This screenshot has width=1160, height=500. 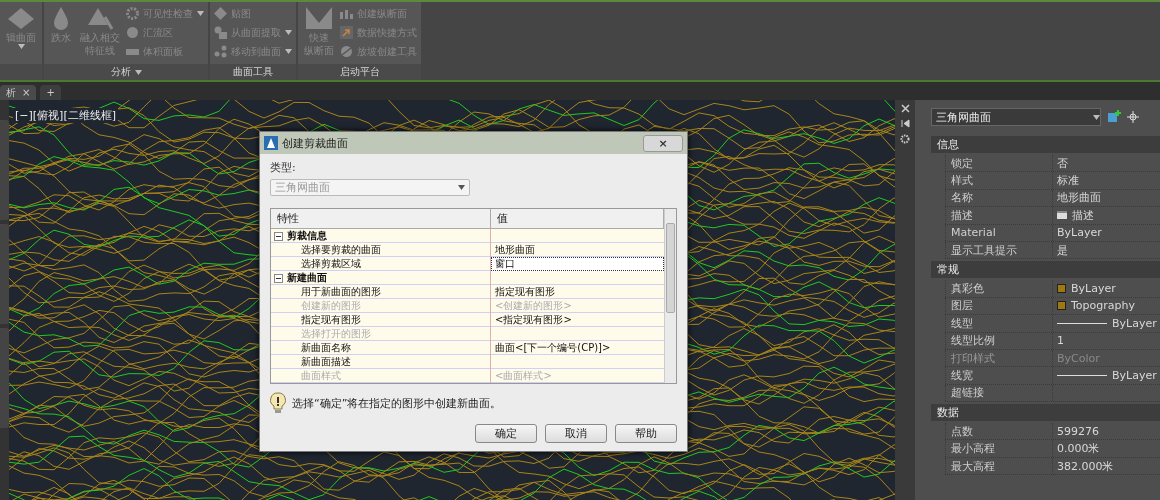 I want to click on settings-icon, so click(x=905, y=139).